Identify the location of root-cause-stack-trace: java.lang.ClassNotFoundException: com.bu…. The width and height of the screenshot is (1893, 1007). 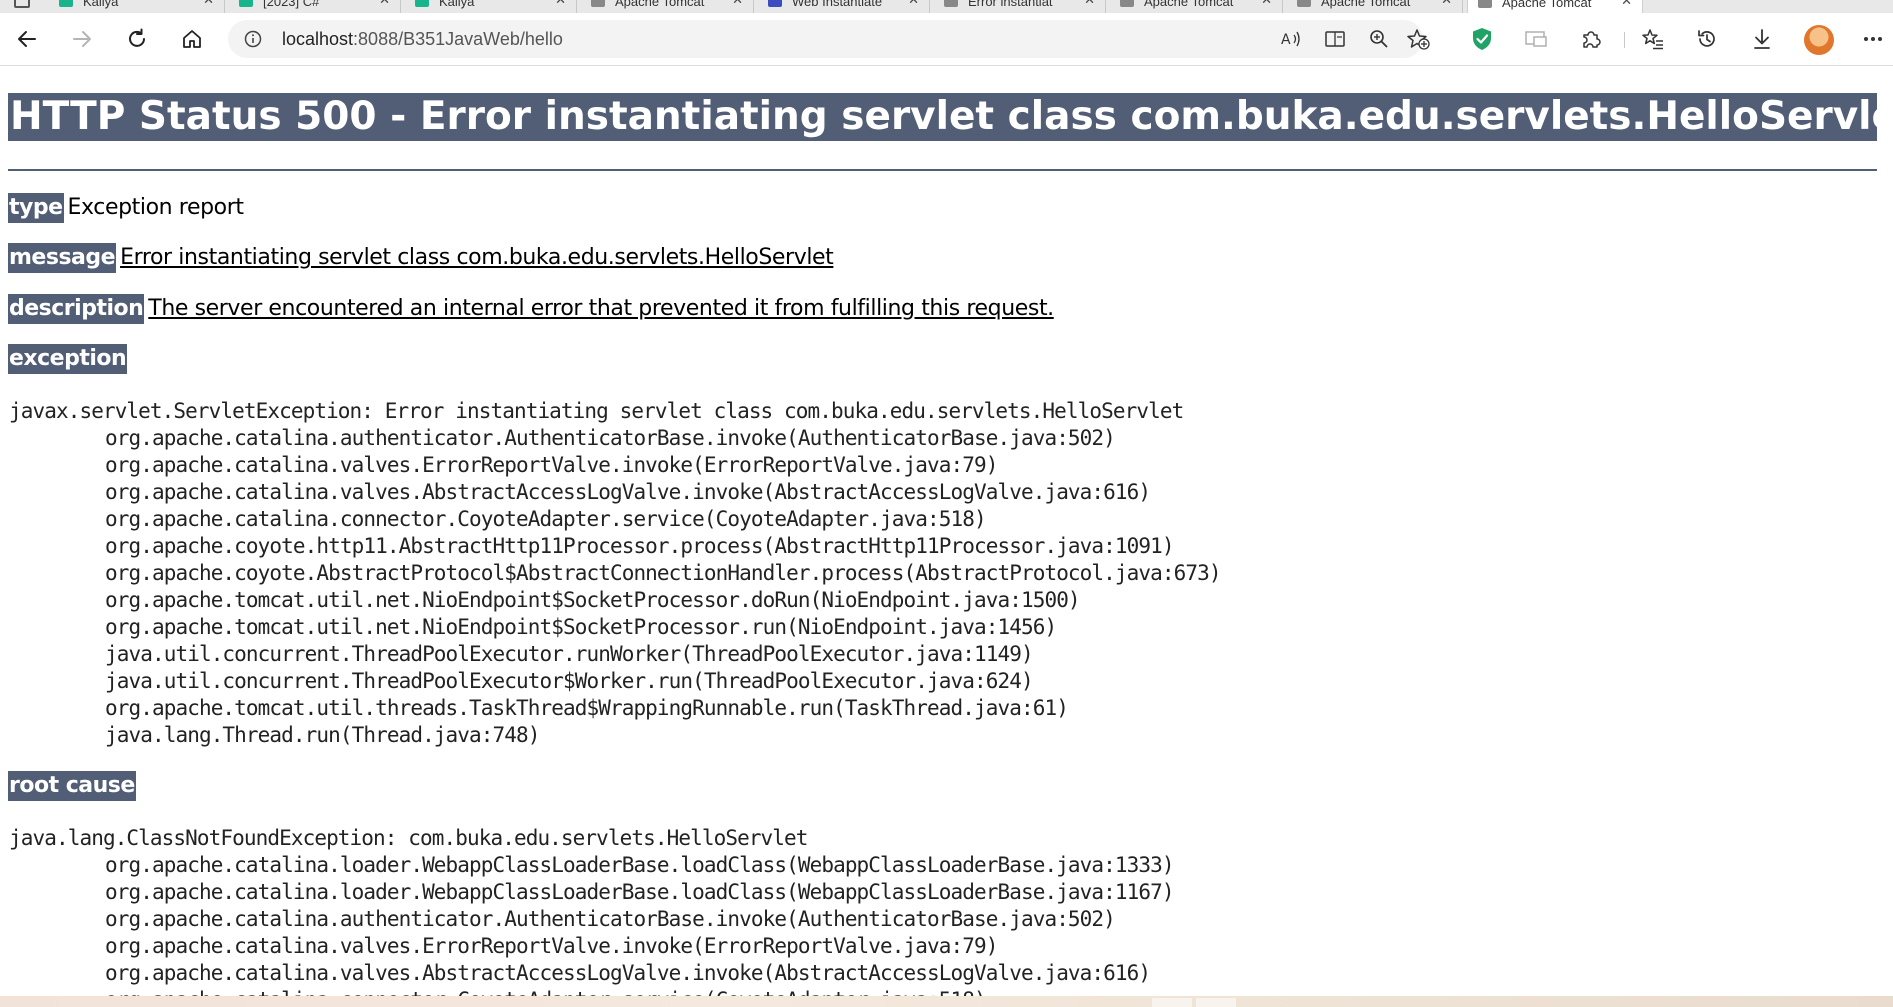
(592, 910).